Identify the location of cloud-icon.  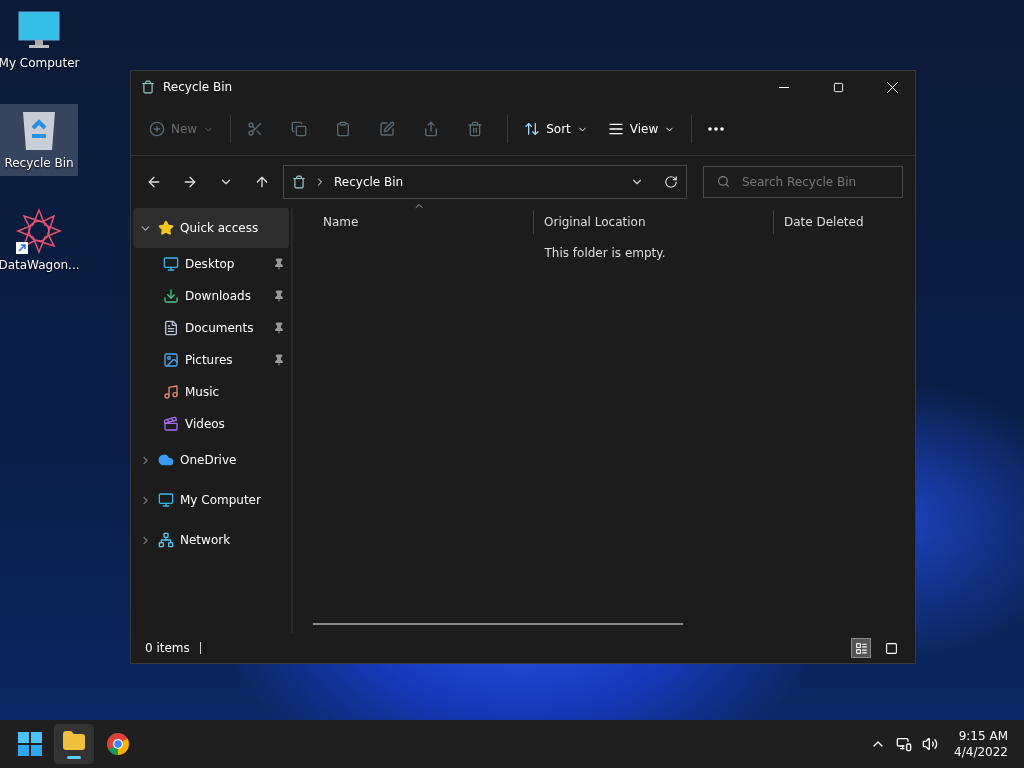
(166, 460).